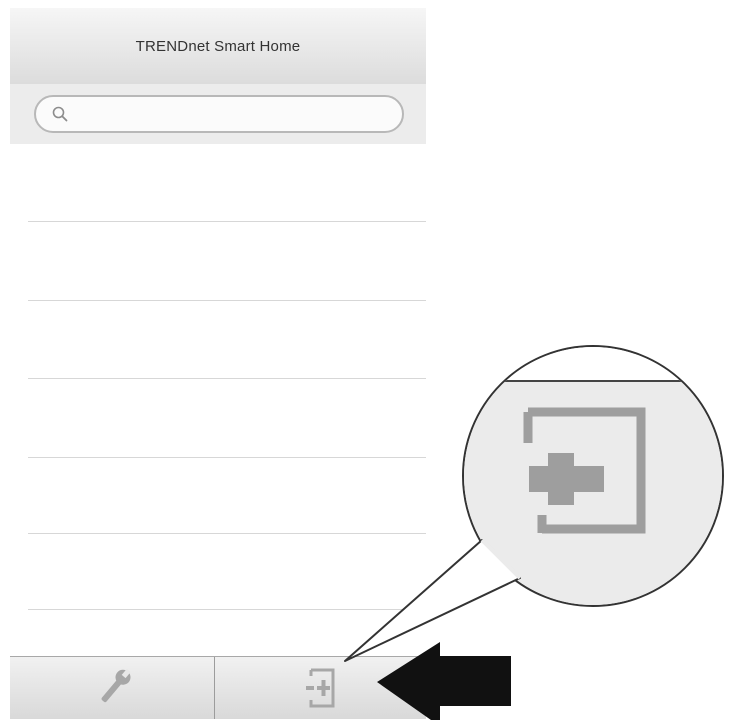 Image resolution: width=731 pixels, height=720 pixels. Describe the element at coordinates (444, 681) in the screenshot. I see `arrow-left-icon` at that location.